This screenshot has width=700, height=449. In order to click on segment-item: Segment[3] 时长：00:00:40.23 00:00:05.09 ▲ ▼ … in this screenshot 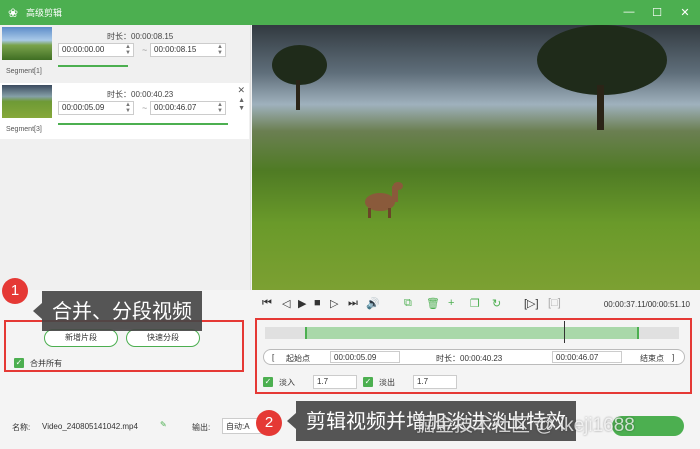, I will do `click(124, 111)`.